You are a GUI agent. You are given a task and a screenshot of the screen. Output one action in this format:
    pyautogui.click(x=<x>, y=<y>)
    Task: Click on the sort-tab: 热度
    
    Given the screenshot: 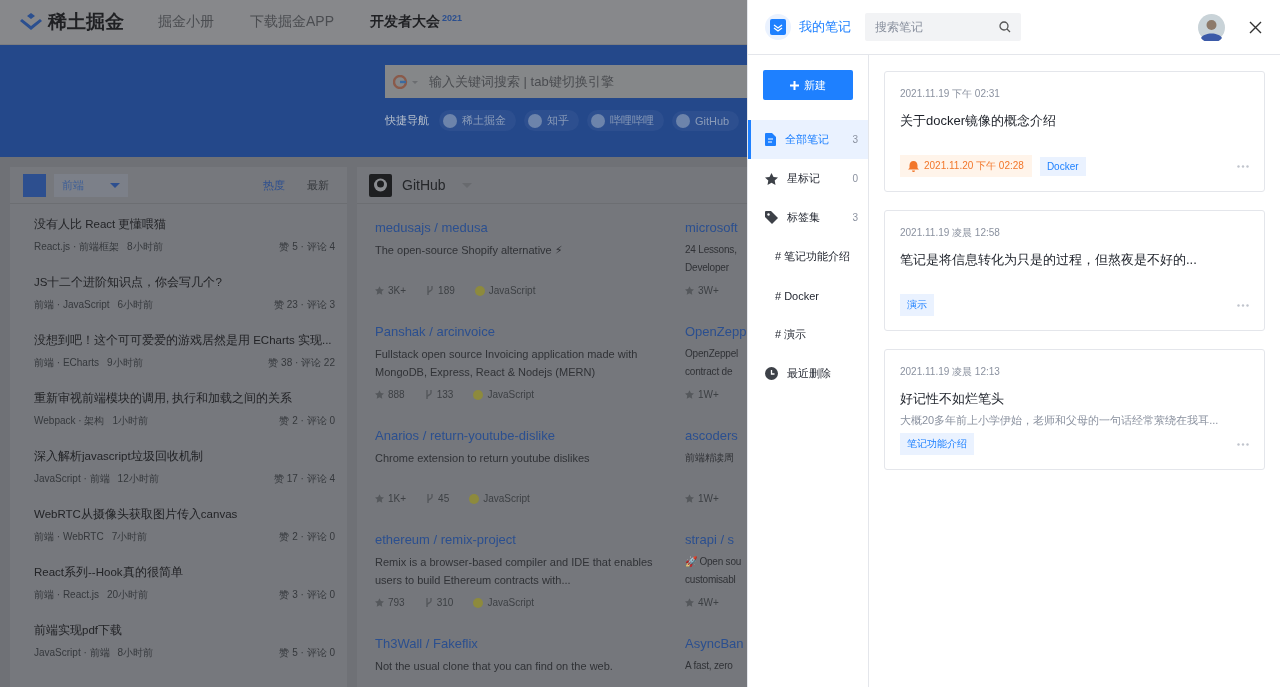 What is the action you would take?
    pyautogui.click(x=274, y=185)
    